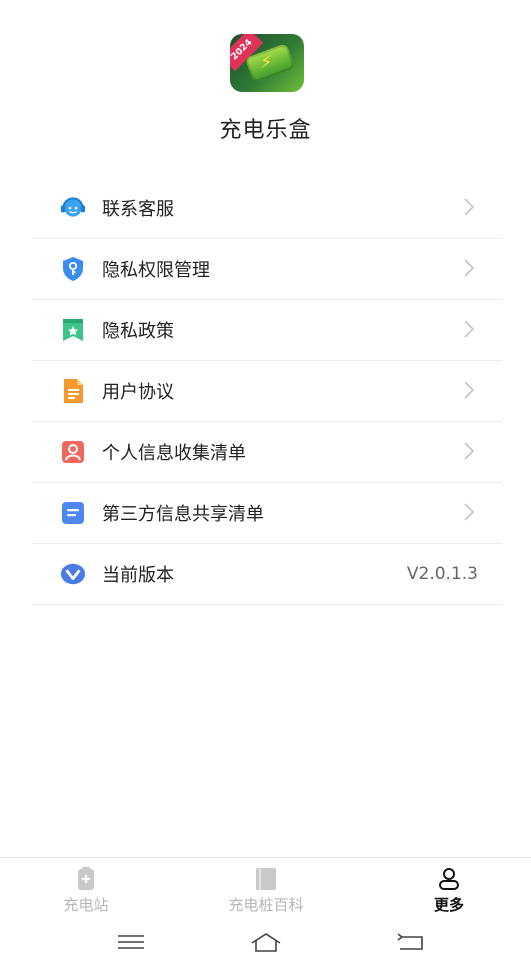 This screenshot has width=531, height=962. I want to click on list-doc-icon, so click(73, 513).